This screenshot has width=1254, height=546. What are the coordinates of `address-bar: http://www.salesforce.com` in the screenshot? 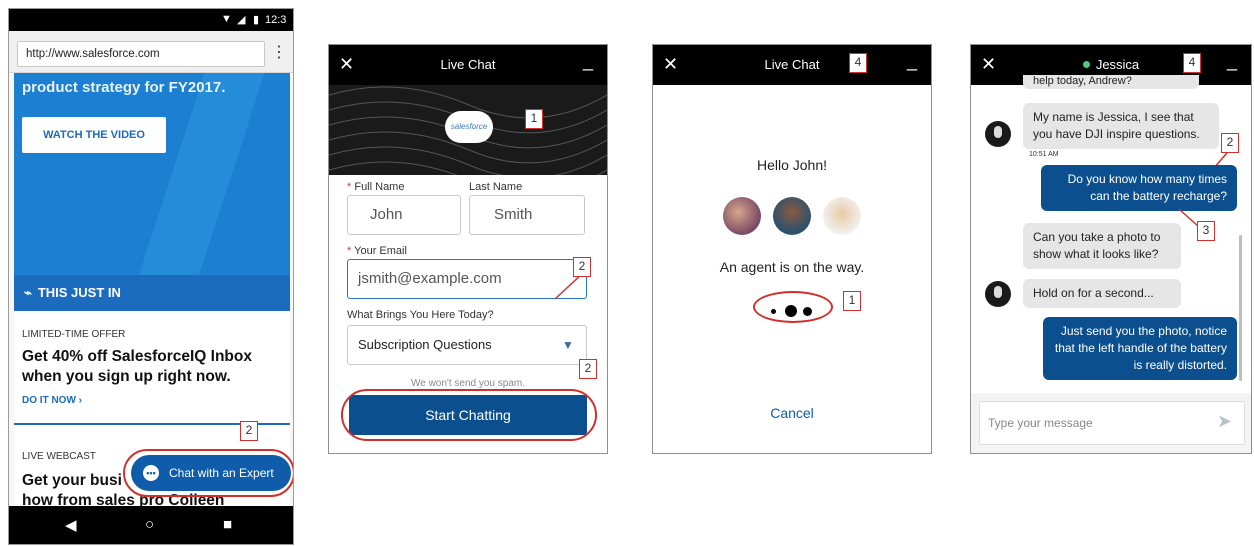 It's located at (141, 54).